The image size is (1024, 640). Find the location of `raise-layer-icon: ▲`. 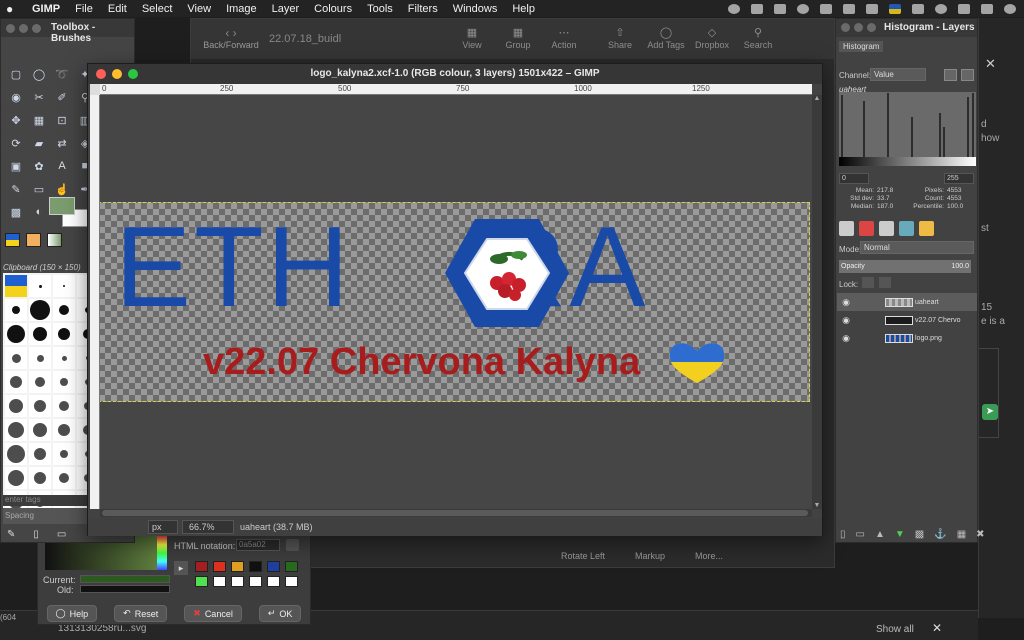

raise-layer-icon: ▲ is located at coordinates (880, 534).